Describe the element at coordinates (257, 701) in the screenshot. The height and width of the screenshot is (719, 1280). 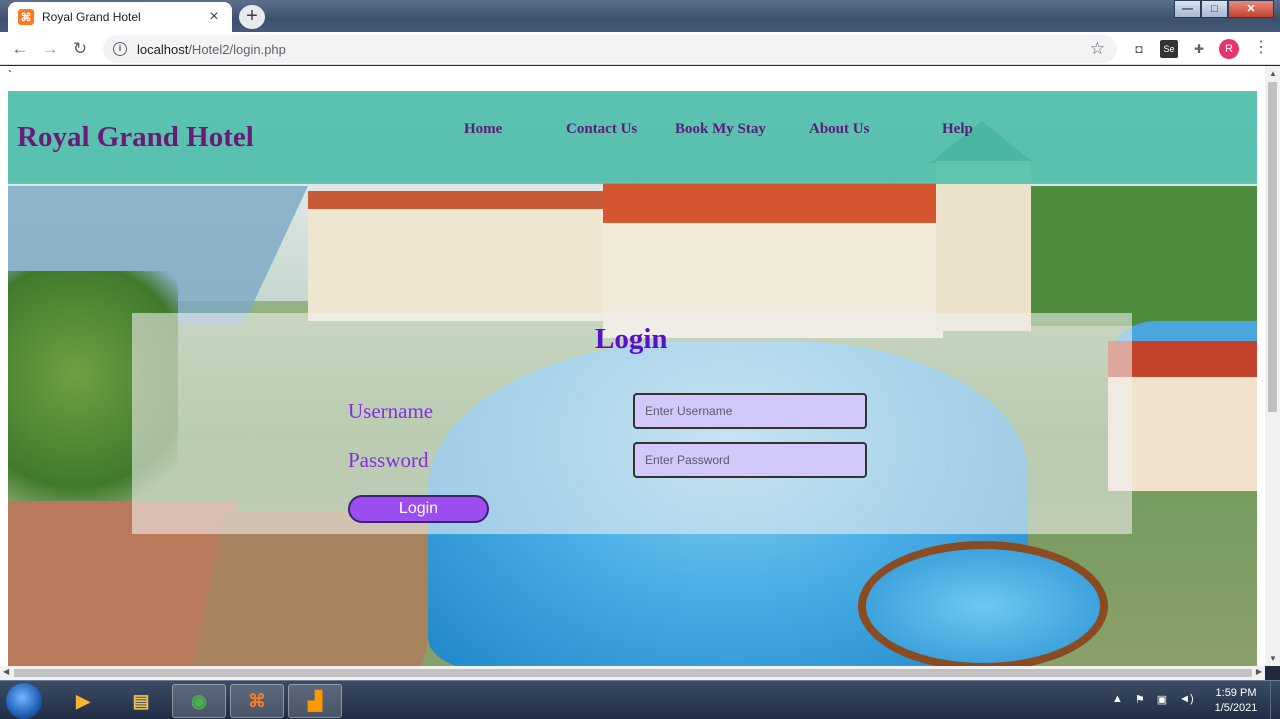
I see `xampp-taskbar-icon: ⌘` at that location.